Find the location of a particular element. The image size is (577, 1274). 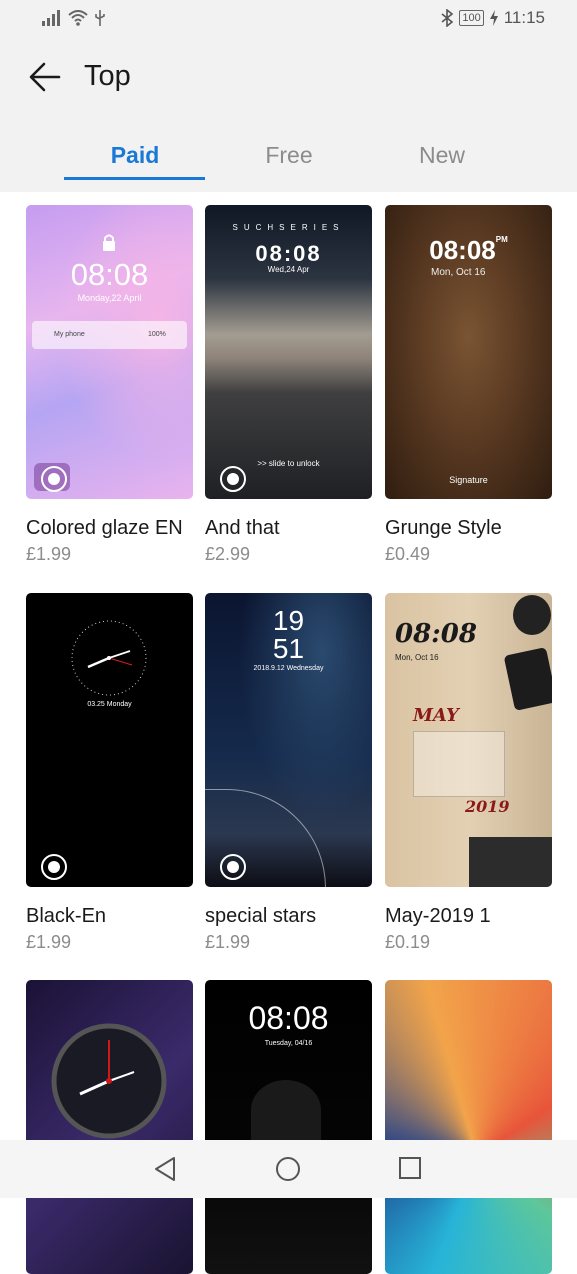

theme-thumbnail: 08:08 Tuesday, 04/16 is located at coordinates (288, 1127).